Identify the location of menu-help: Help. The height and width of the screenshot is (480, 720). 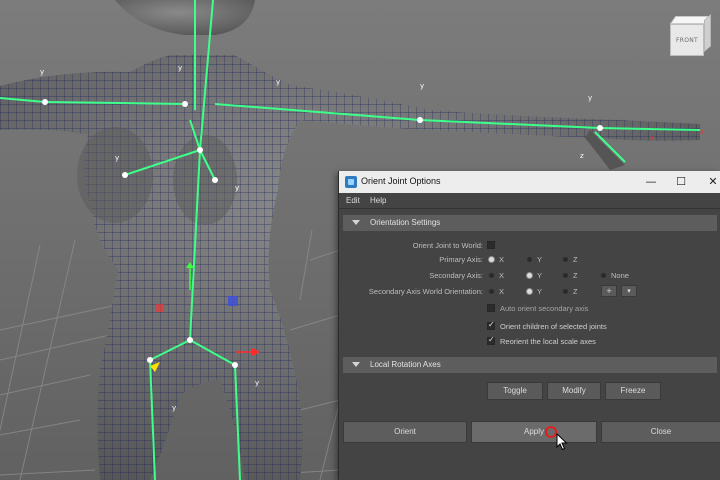
(378, 200).